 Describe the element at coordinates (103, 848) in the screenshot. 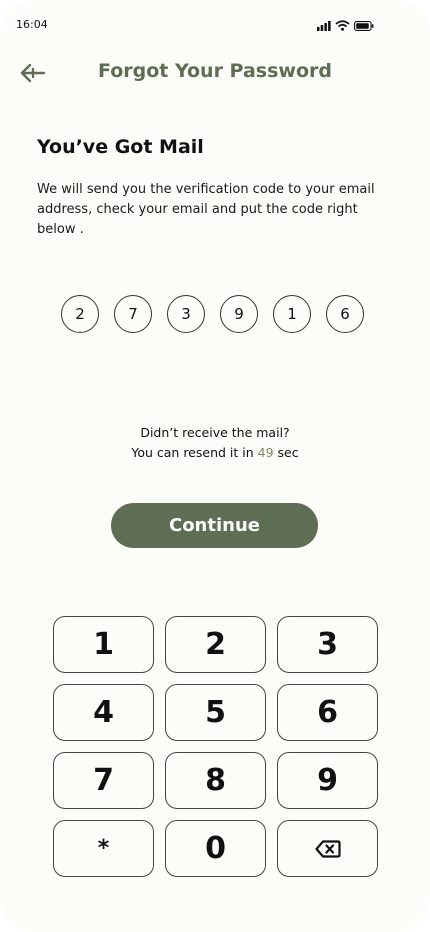

I see `key-star: *` at that location.